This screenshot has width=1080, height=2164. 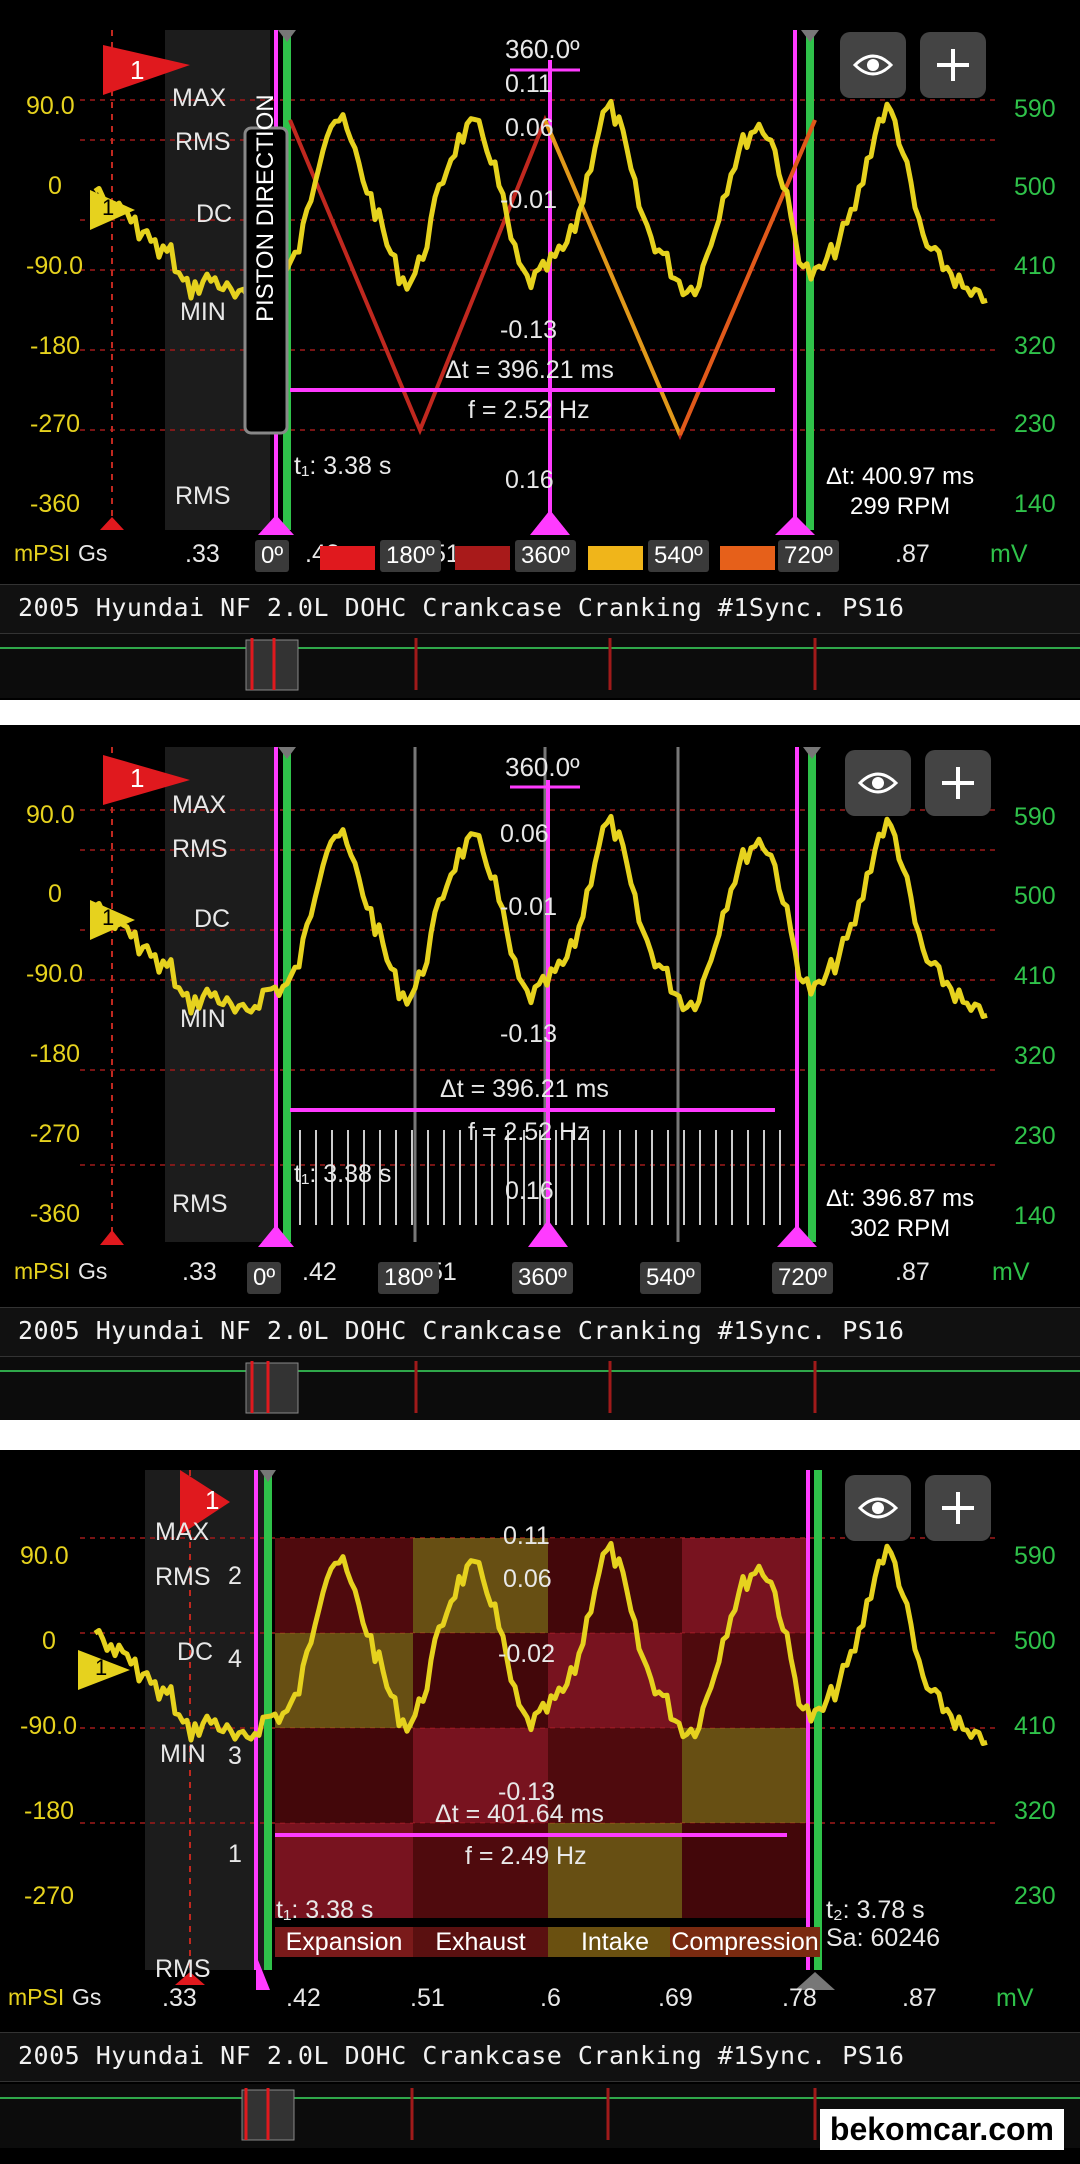 What do you see at coordinates (235, 1659) in the screenshot?
I see `cylinder-number: 4` at bounding box center [235, 1659].